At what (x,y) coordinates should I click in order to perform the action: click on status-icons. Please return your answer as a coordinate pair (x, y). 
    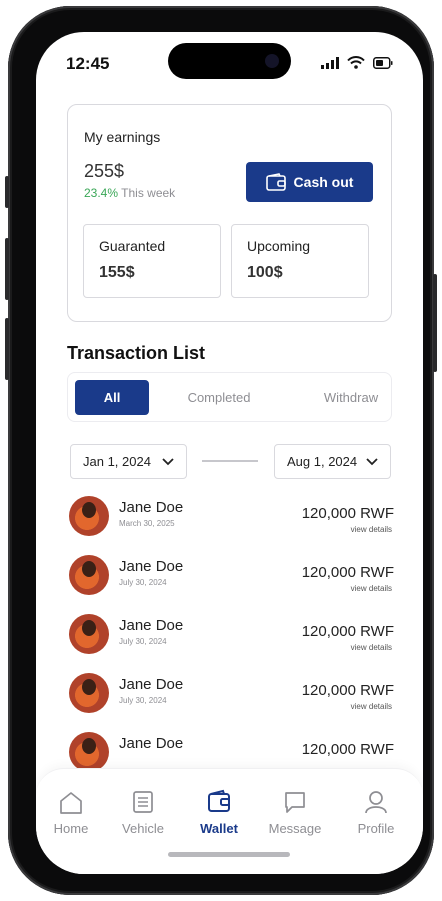
    Looking at the image, I should click on (357, 62).